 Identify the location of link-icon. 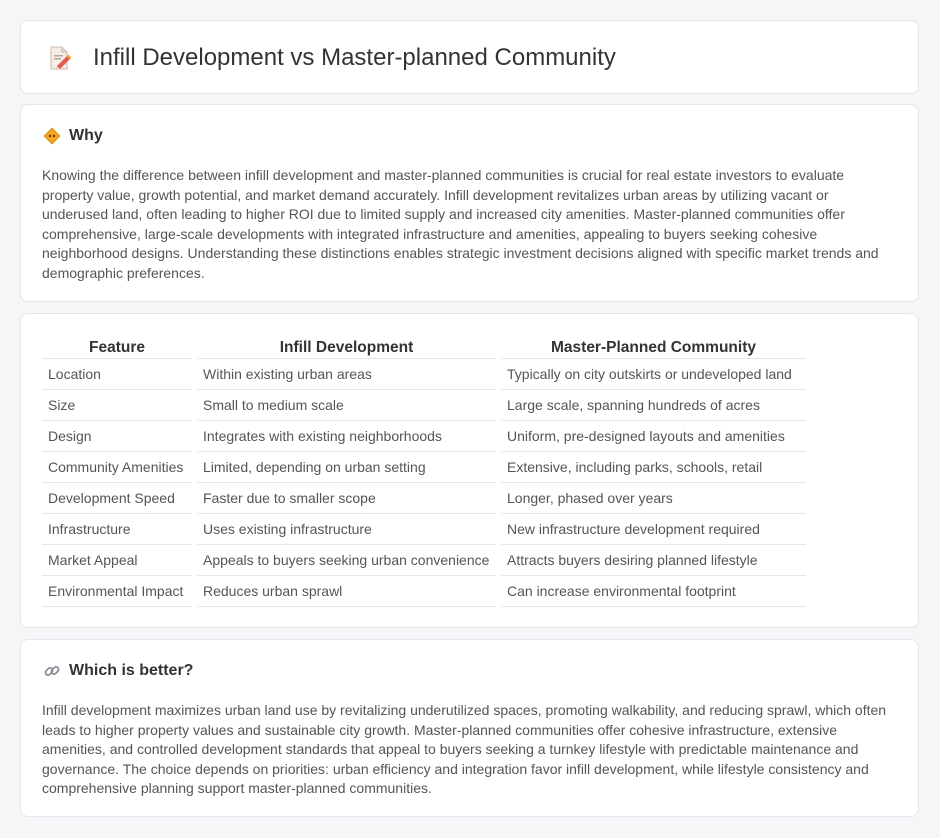
(52, 671).